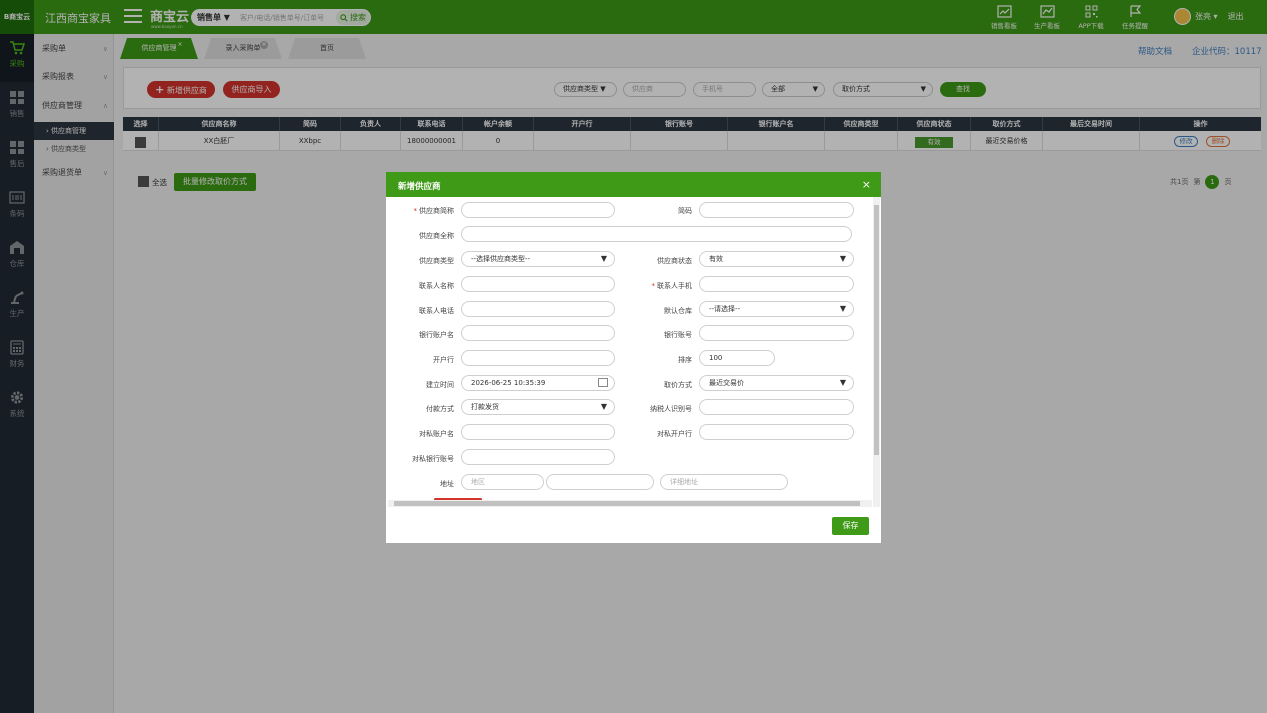 This screenshot has width=1267, height=713. I want to click on contact-phone-input, so click(538, 309).